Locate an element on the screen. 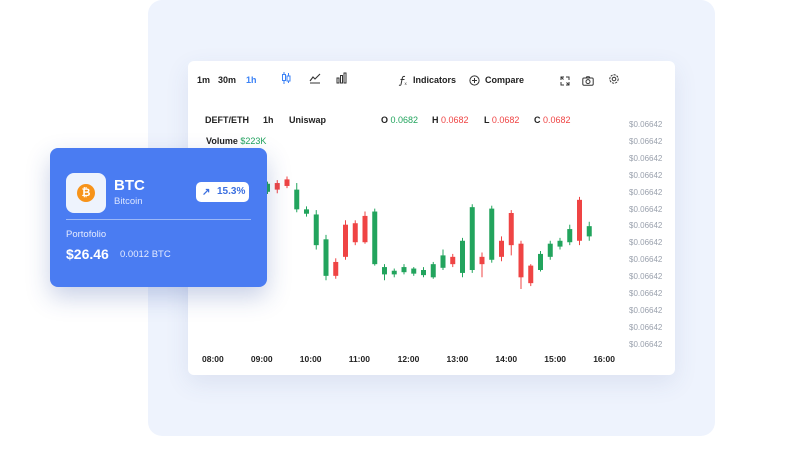  coin-symbol: BTC is located at coordinates (129, 185).